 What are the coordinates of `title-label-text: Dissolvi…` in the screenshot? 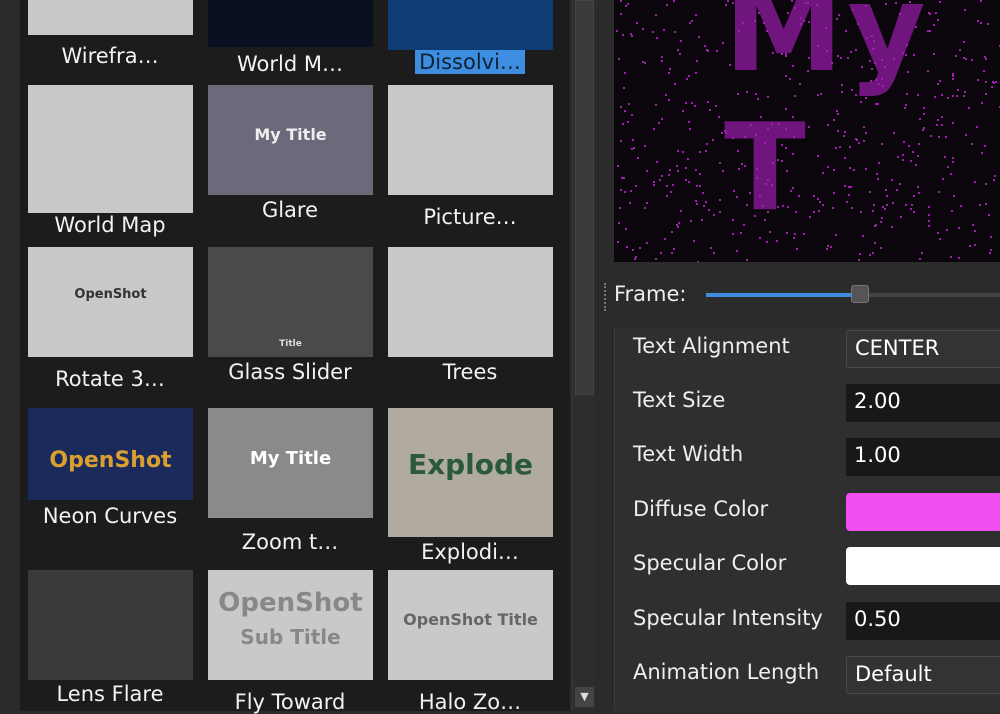 It's located at (470, 62).